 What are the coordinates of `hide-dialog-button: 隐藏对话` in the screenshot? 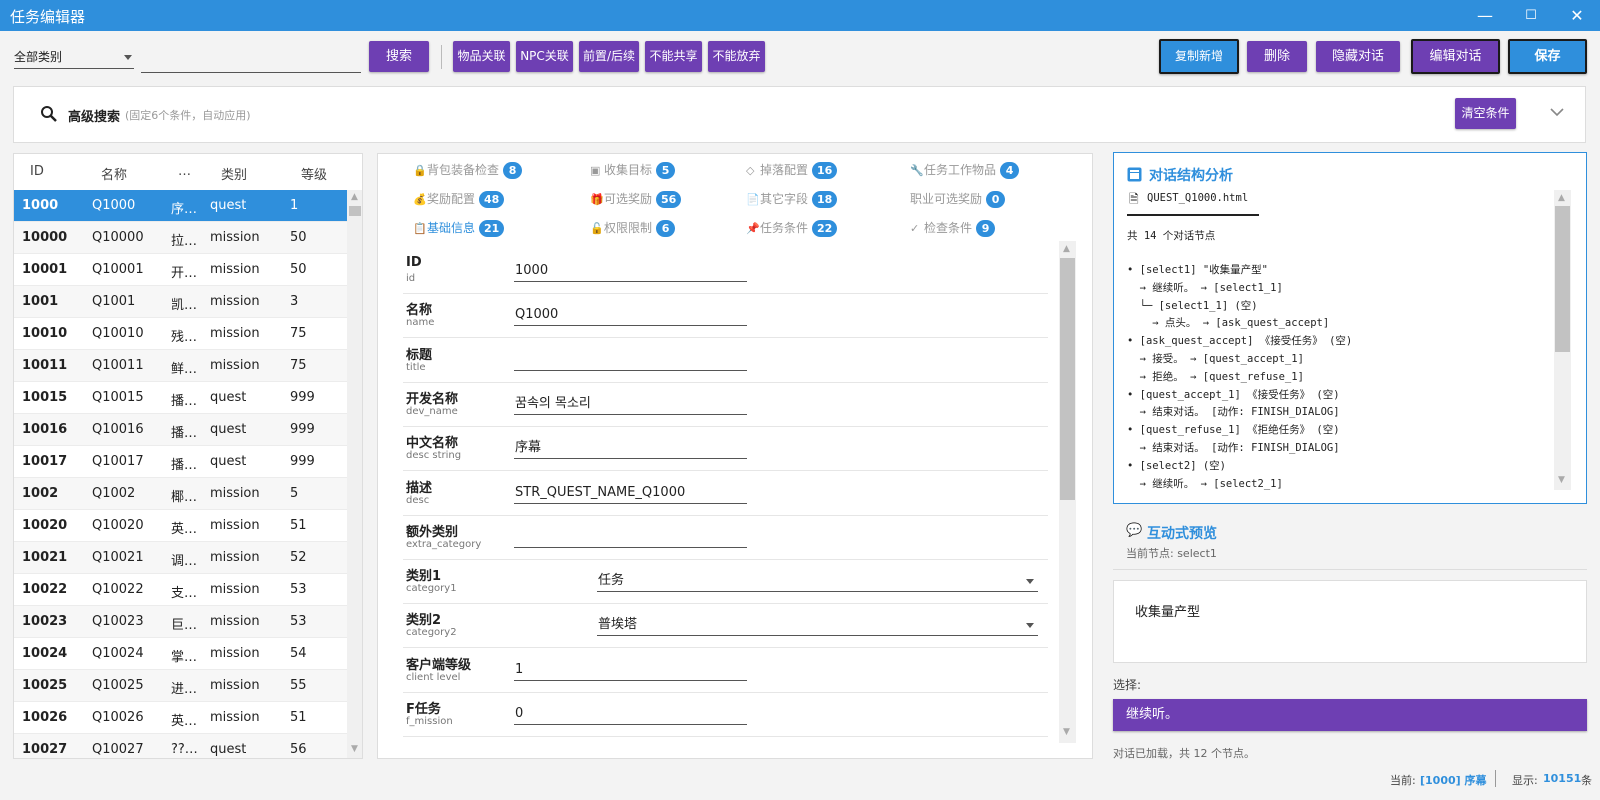 It's located at (1358, 56).